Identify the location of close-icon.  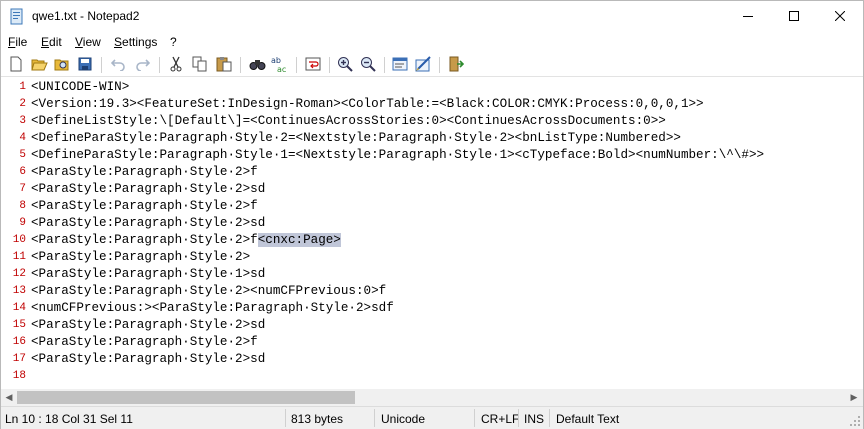
(840, 17).